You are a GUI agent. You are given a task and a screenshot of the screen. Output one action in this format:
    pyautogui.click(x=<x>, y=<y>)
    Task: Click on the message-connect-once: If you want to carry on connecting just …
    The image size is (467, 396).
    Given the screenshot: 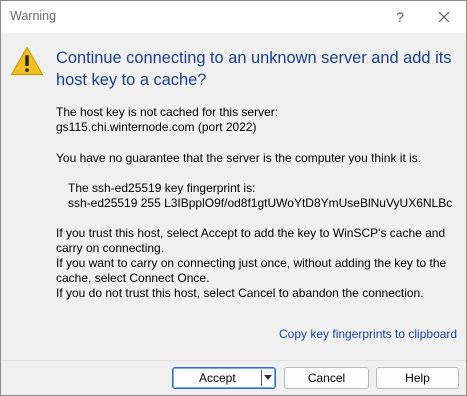 What is the action you would take?
    pyautogui.click(x=251, y=263)
    